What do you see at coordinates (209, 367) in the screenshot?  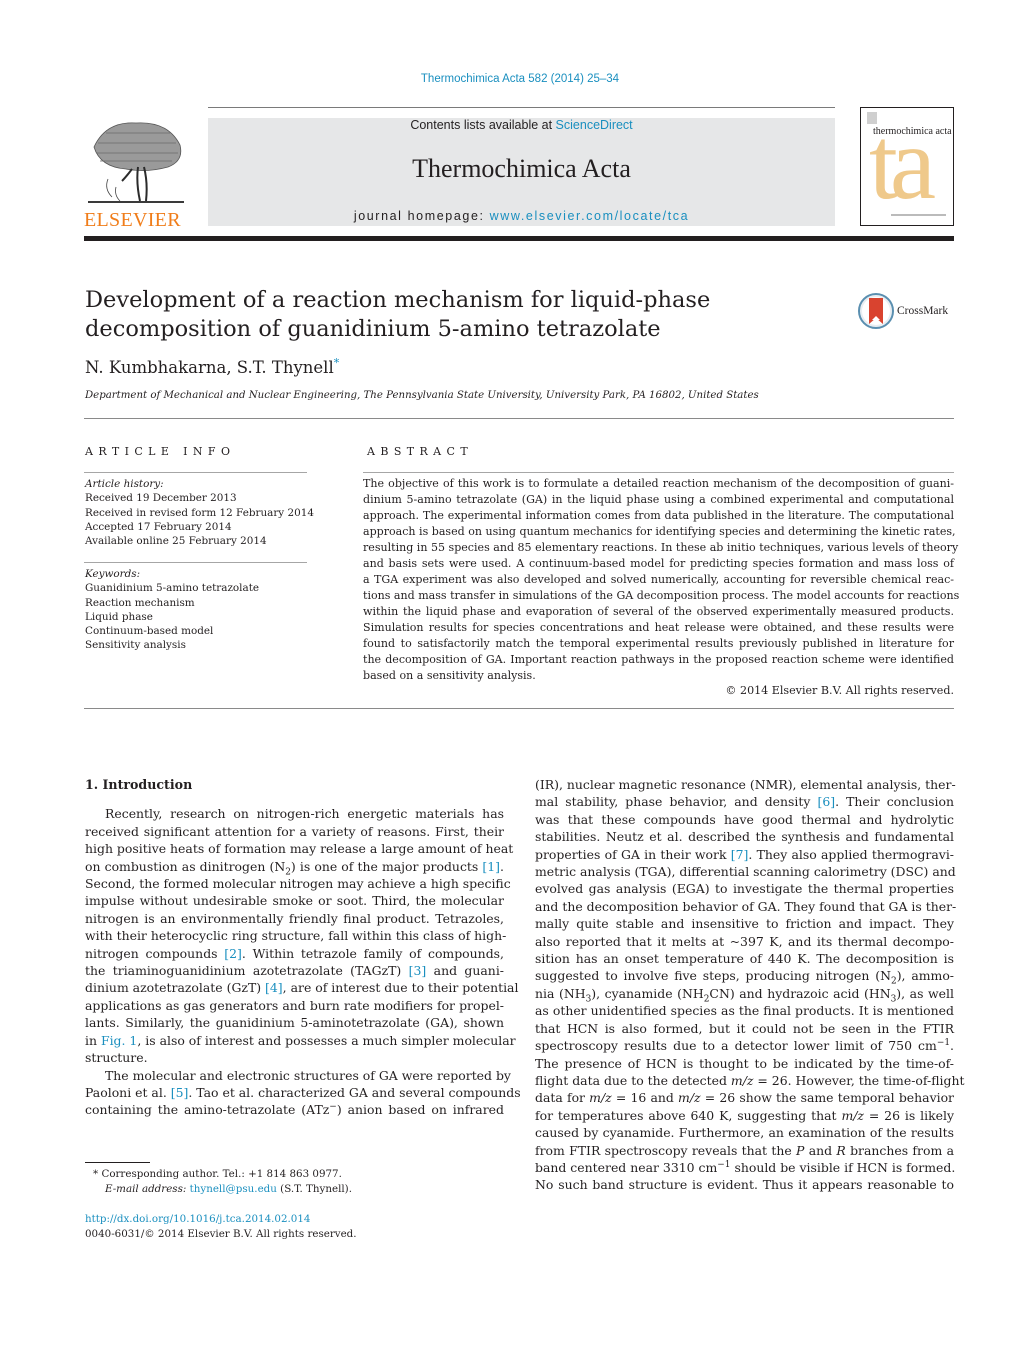 I see `authors-text: N. Kumbhakarna, S.T. Thynell` at bounding box center [209, 367].